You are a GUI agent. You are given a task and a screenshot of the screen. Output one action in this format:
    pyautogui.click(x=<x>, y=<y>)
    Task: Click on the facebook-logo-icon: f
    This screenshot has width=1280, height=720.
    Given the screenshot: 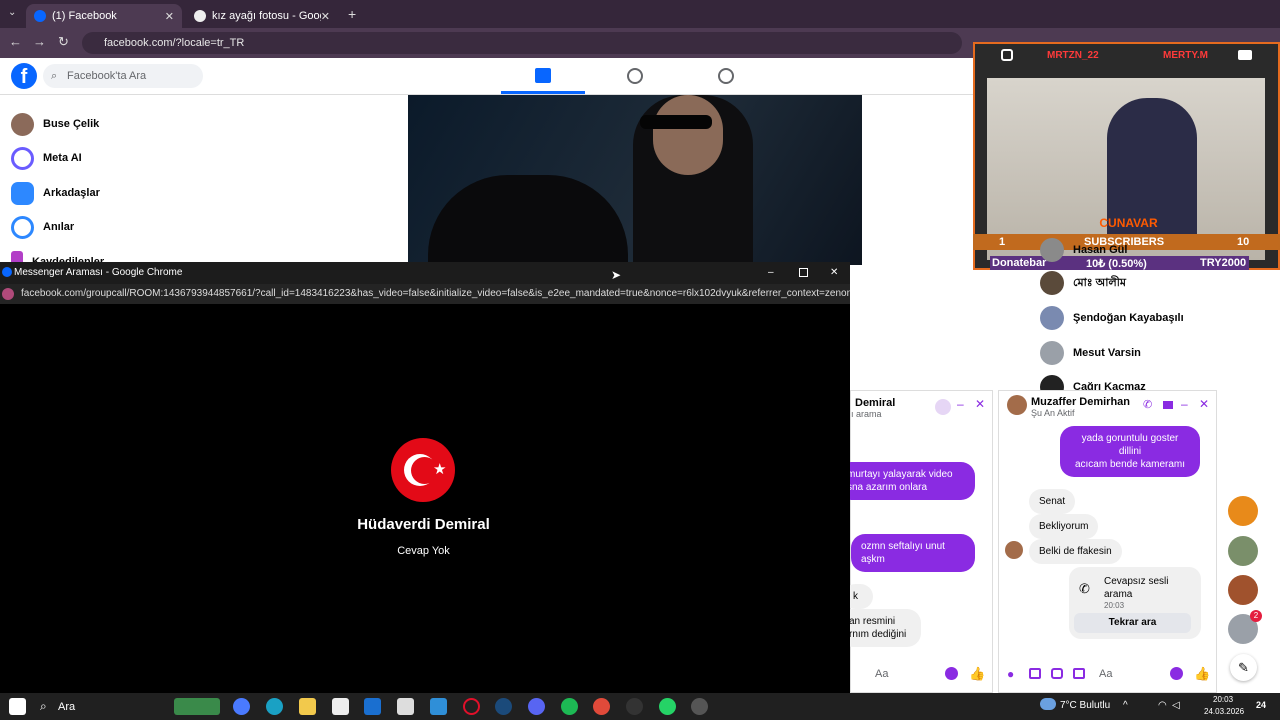 What is the action you would take?
    pyautogui.click(x=24, y=76)
    